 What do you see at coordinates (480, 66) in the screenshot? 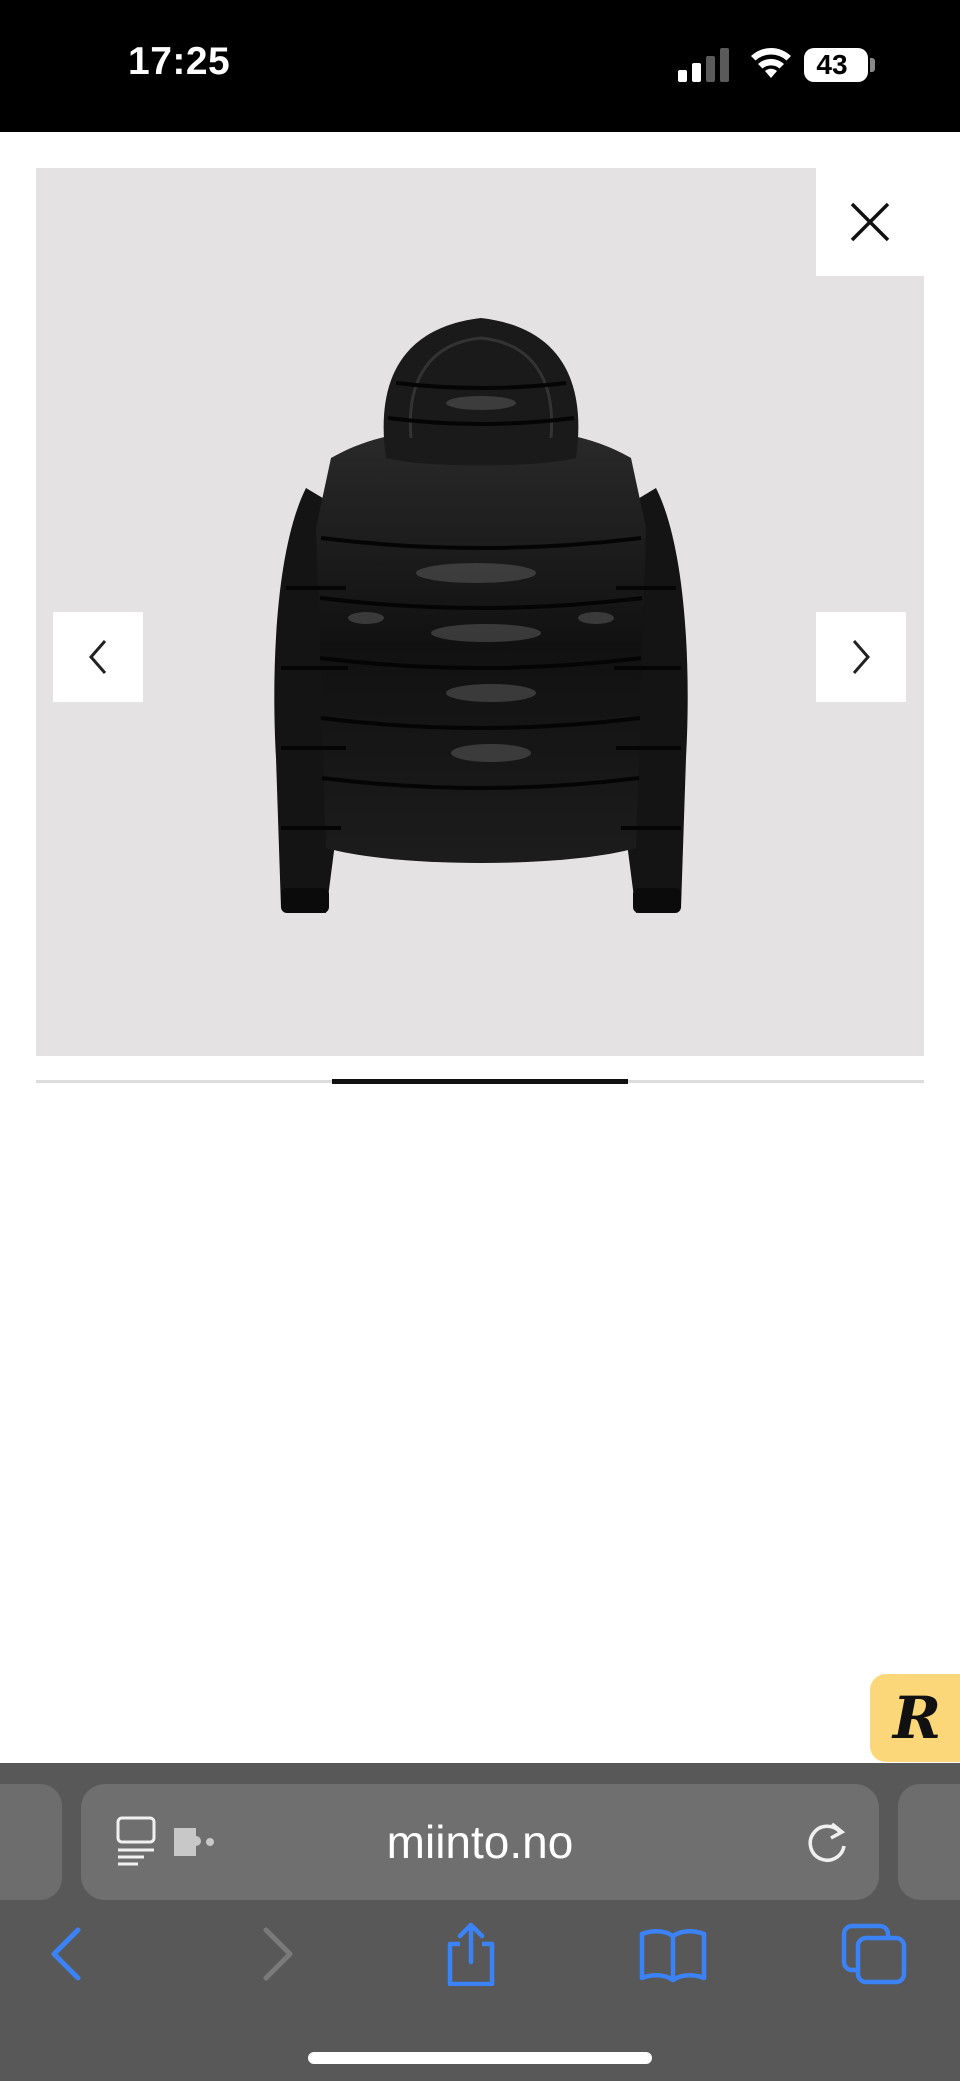
I see `status-bar: 17:25 43` at bounding box center [480, 66].